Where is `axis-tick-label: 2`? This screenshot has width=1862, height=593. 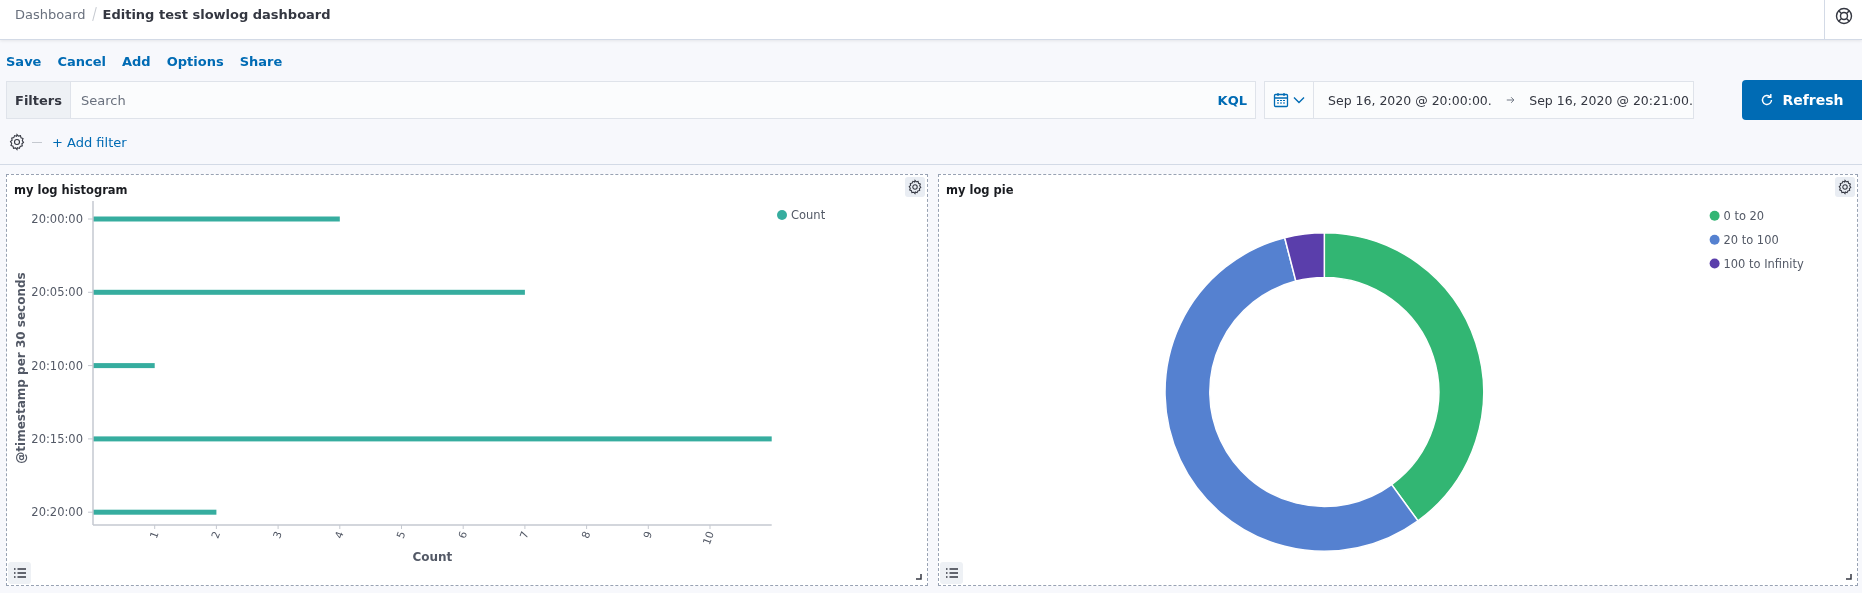 axis-tick-label: 2 is located at coordinates (215, 534).